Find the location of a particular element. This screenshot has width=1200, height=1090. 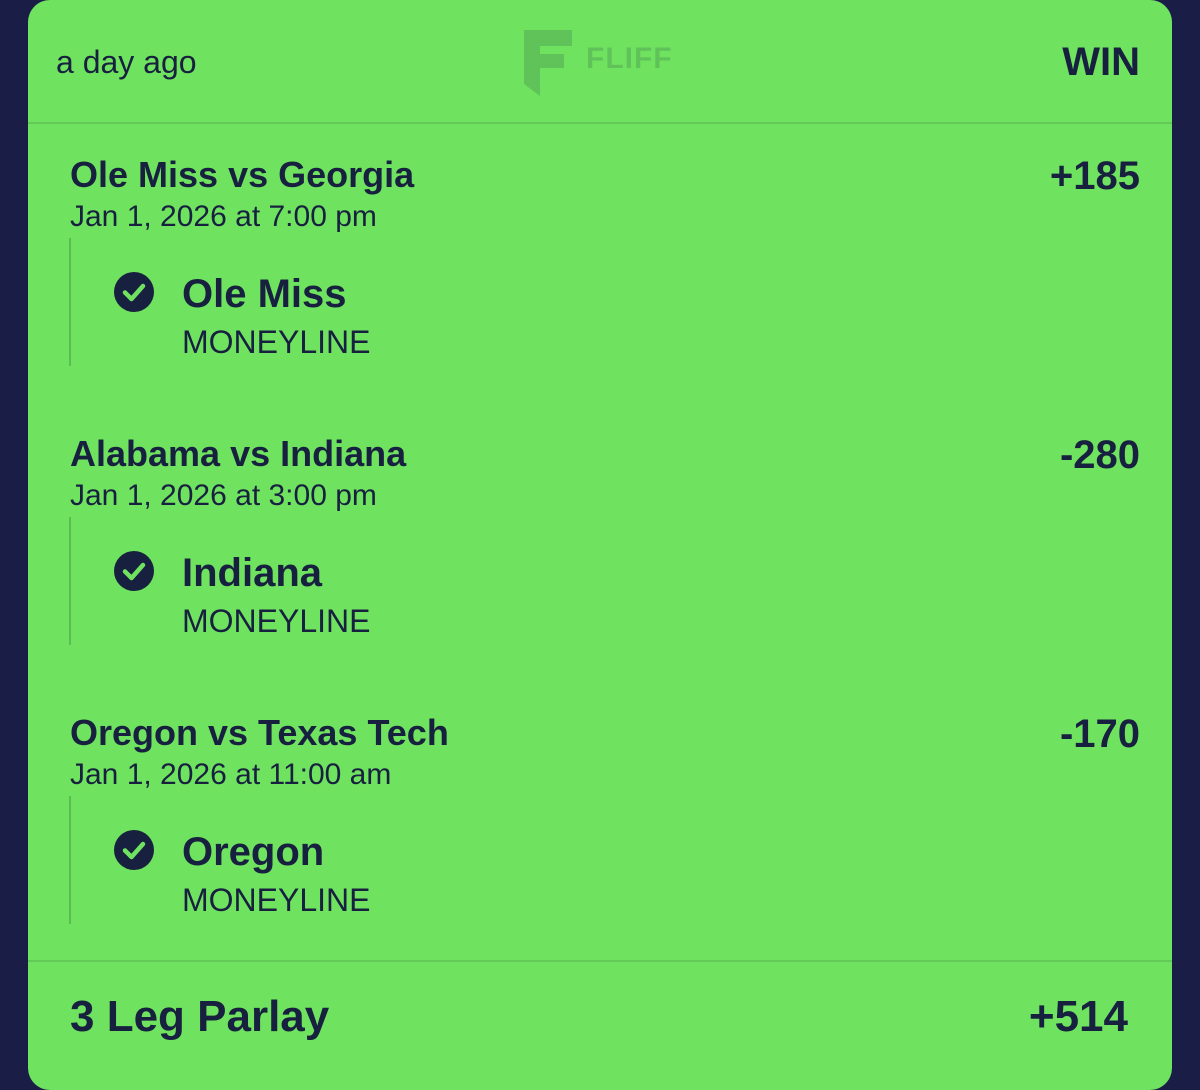

leg-odds: -170 is located at coordinates (1099, 734).